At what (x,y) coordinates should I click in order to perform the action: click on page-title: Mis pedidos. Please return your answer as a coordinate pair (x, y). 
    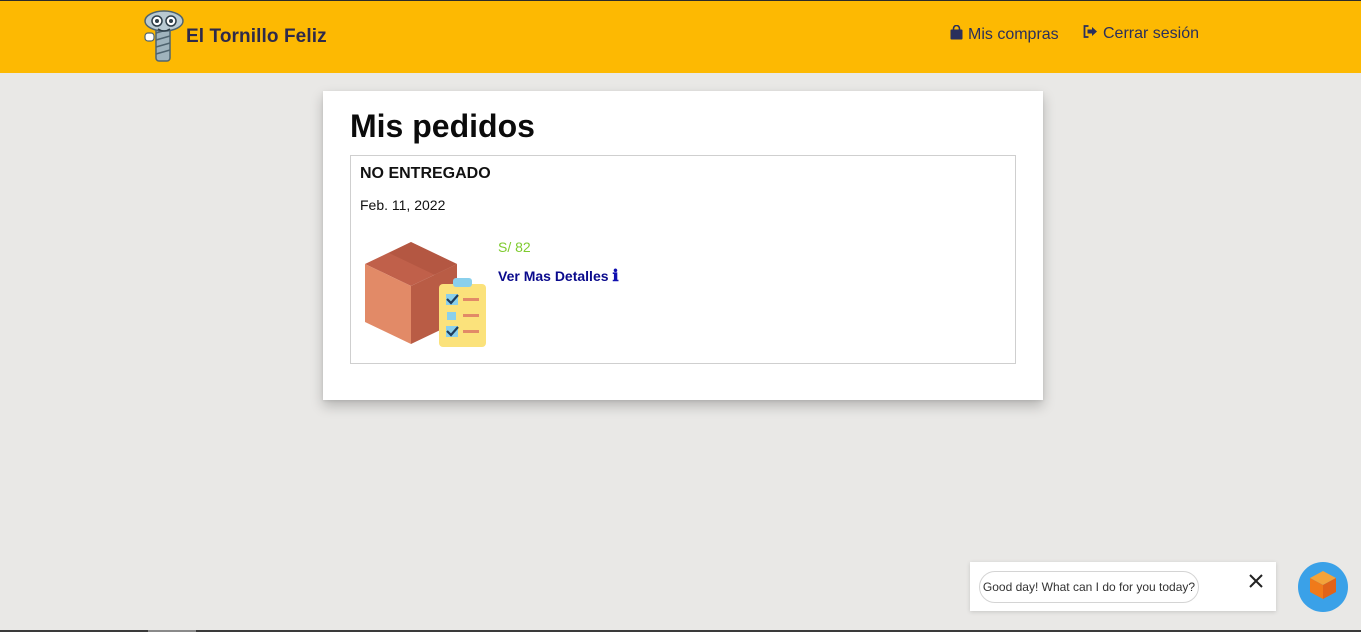
    Looking at the image, I should click on (442, 126).